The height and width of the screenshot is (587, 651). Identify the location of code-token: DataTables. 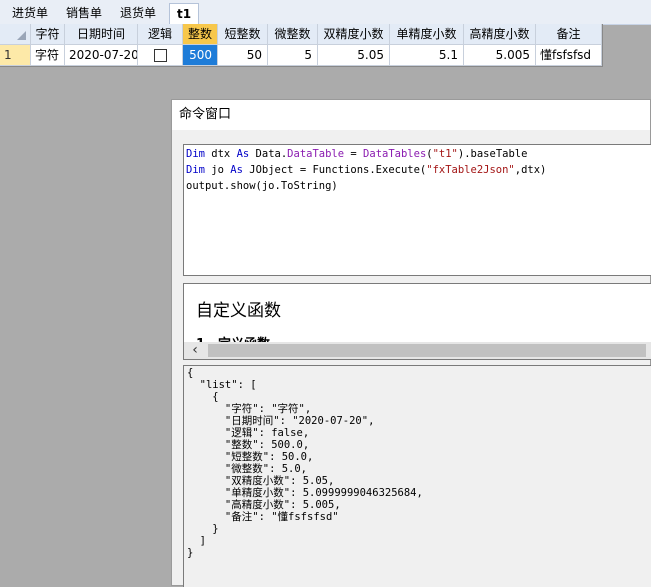
(395, 154).